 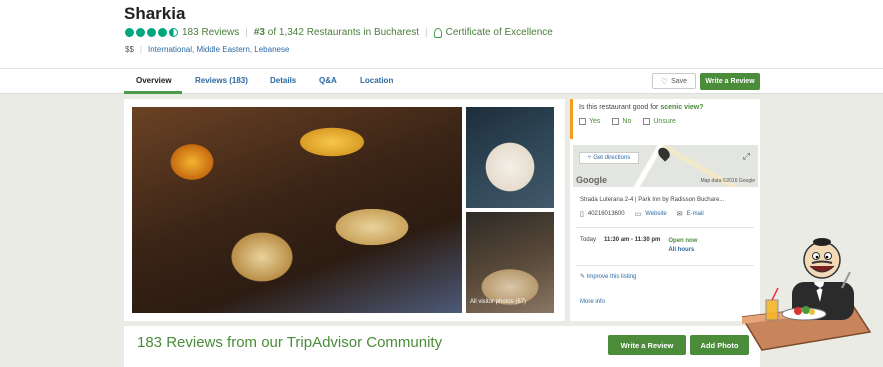 What do you see at coordinates (283, 80) in the screenshot?
I see `tab-details: Details` at bounding box center [283, 80].